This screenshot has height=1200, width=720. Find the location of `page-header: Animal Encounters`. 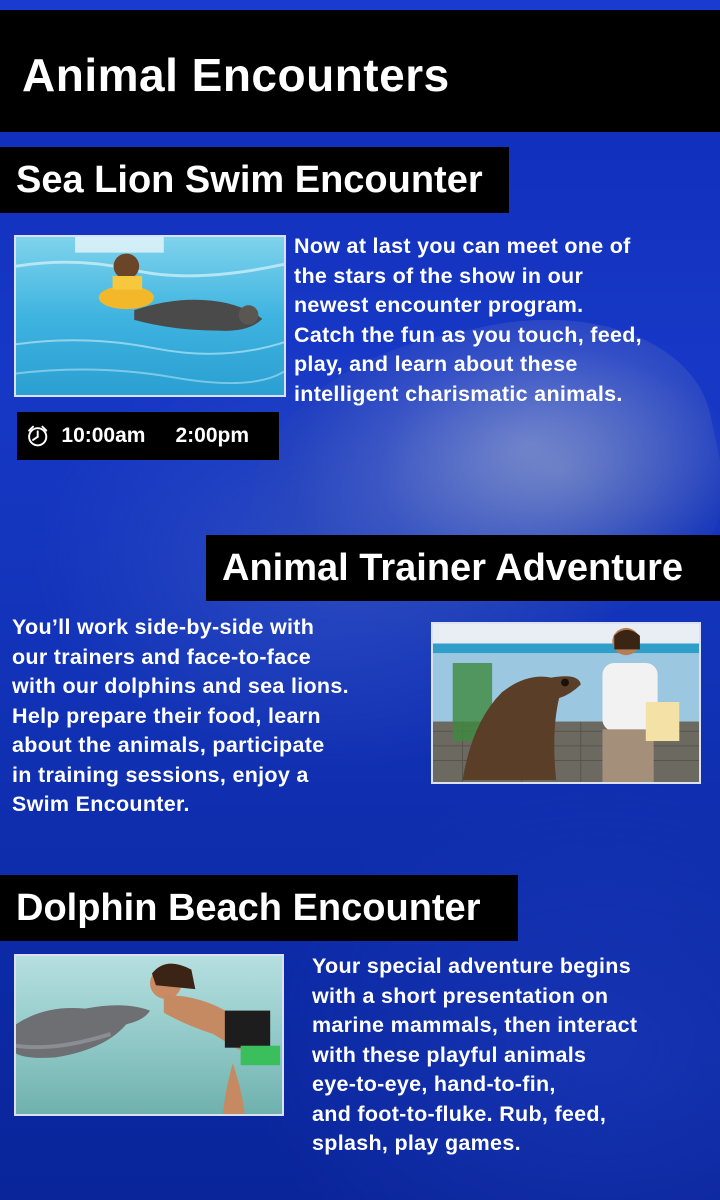

page-header: Animal Encounters is located at coordinates (360, 71).